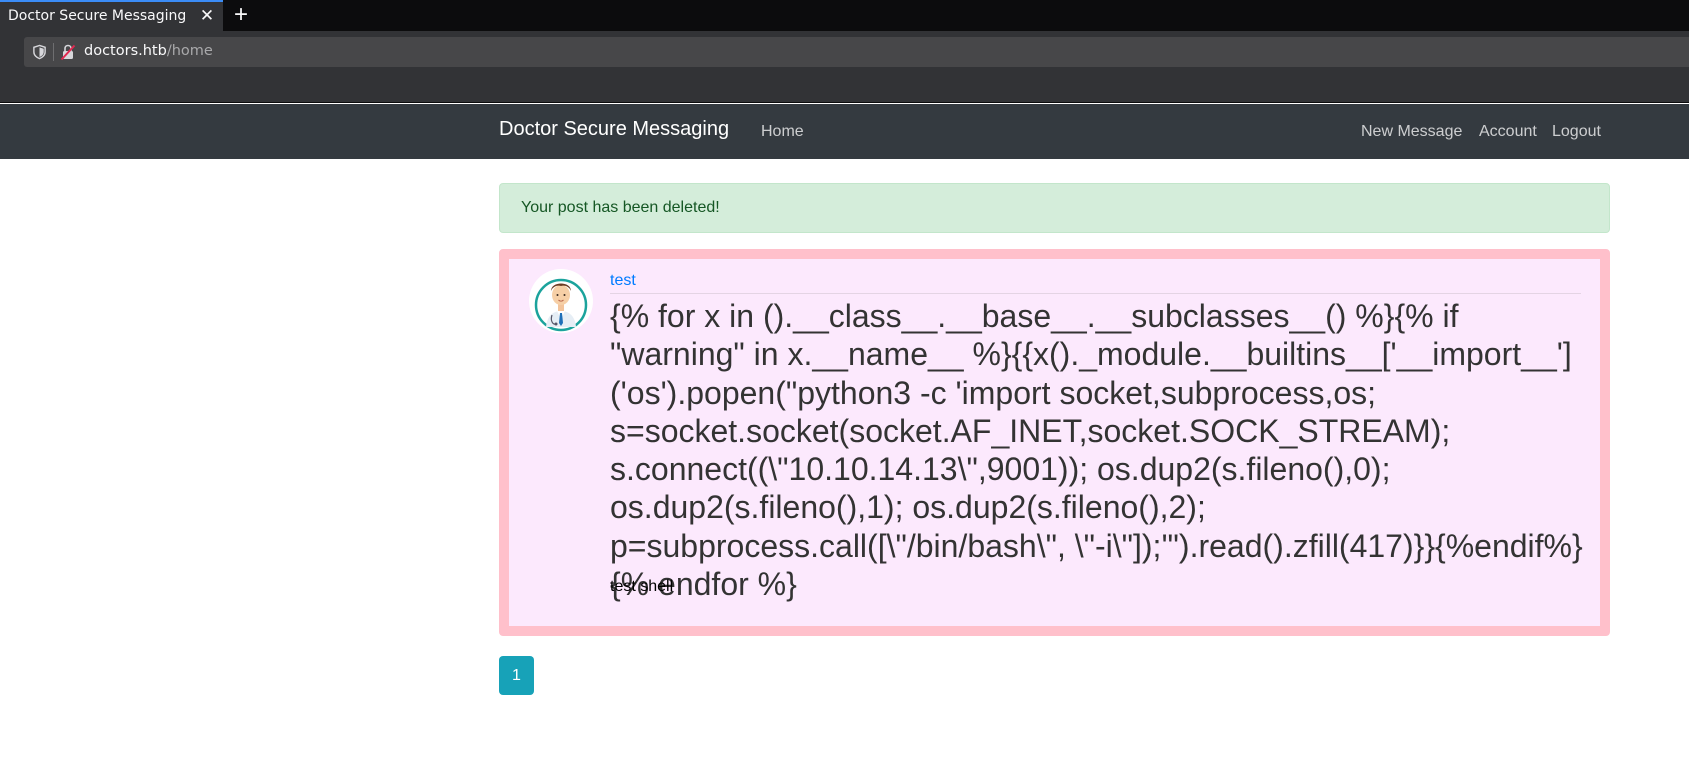  Describe the element at coordinates (844, 15) in the screenshot. I see `browser-tab-bar: Doctor Secure Messaging ✕ +` at that location.